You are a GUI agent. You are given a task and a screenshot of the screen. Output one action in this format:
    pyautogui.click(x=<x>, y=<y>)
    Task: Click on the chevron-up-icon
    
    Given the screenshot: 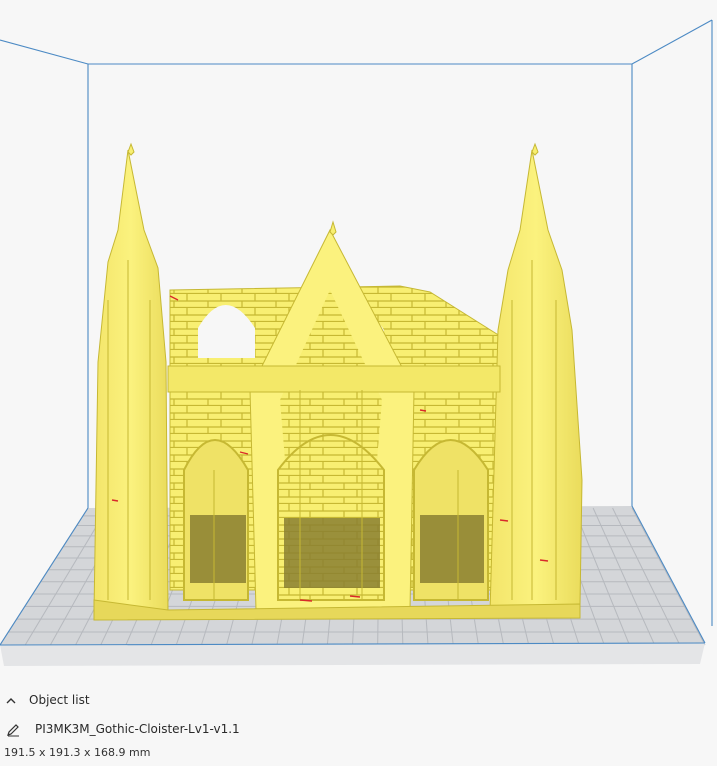 What is the action you would take?
    pyautogui.click(x=11, y=700)
    